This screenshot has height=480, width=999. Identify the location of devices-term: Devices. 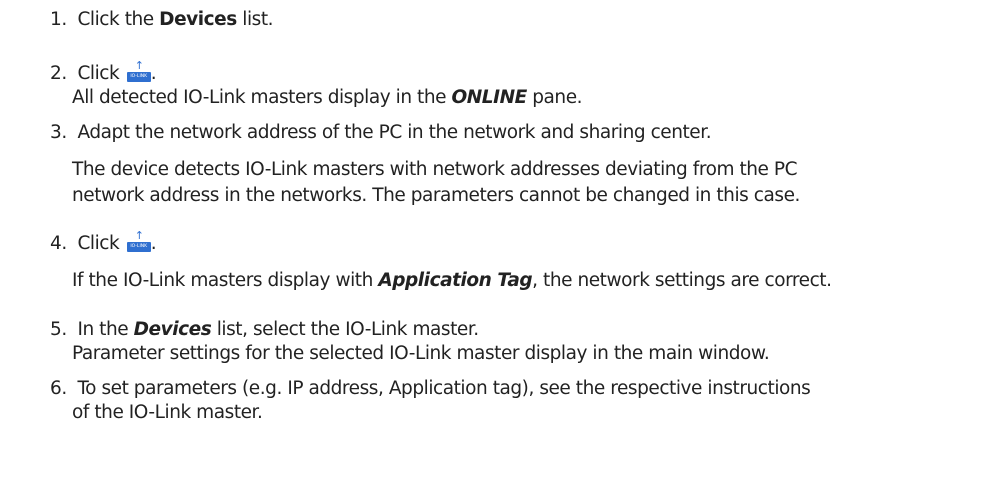
(198, 19).